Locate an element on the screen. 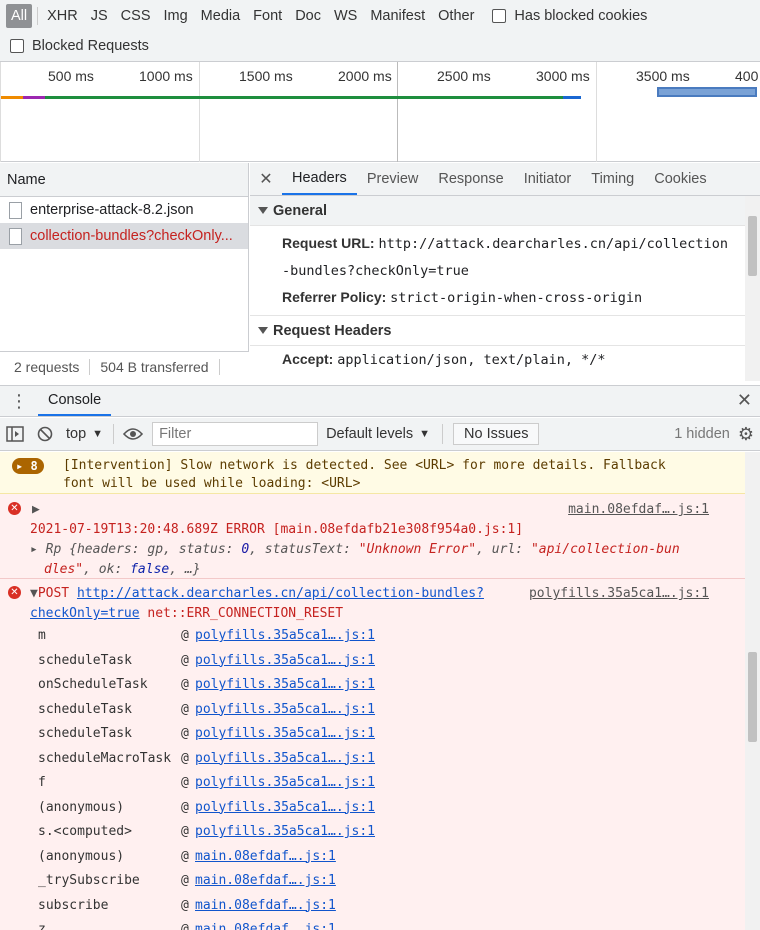  blocked-requests-label: Blocked Requests is located at coordinates (90, 46).